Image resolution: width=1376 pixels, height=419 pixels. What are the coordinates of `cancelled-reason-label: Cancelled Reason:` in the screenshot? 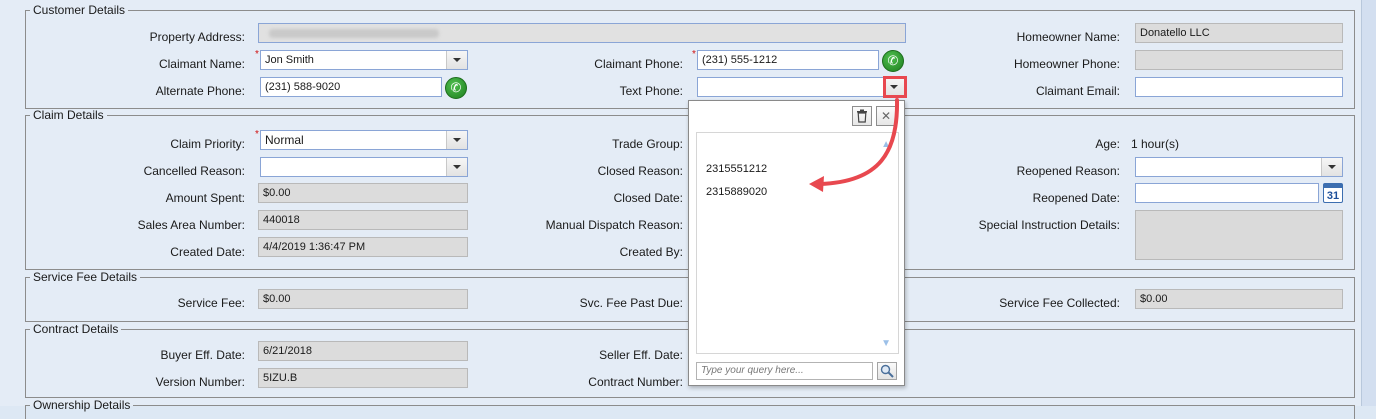 It's located at (194, 171).